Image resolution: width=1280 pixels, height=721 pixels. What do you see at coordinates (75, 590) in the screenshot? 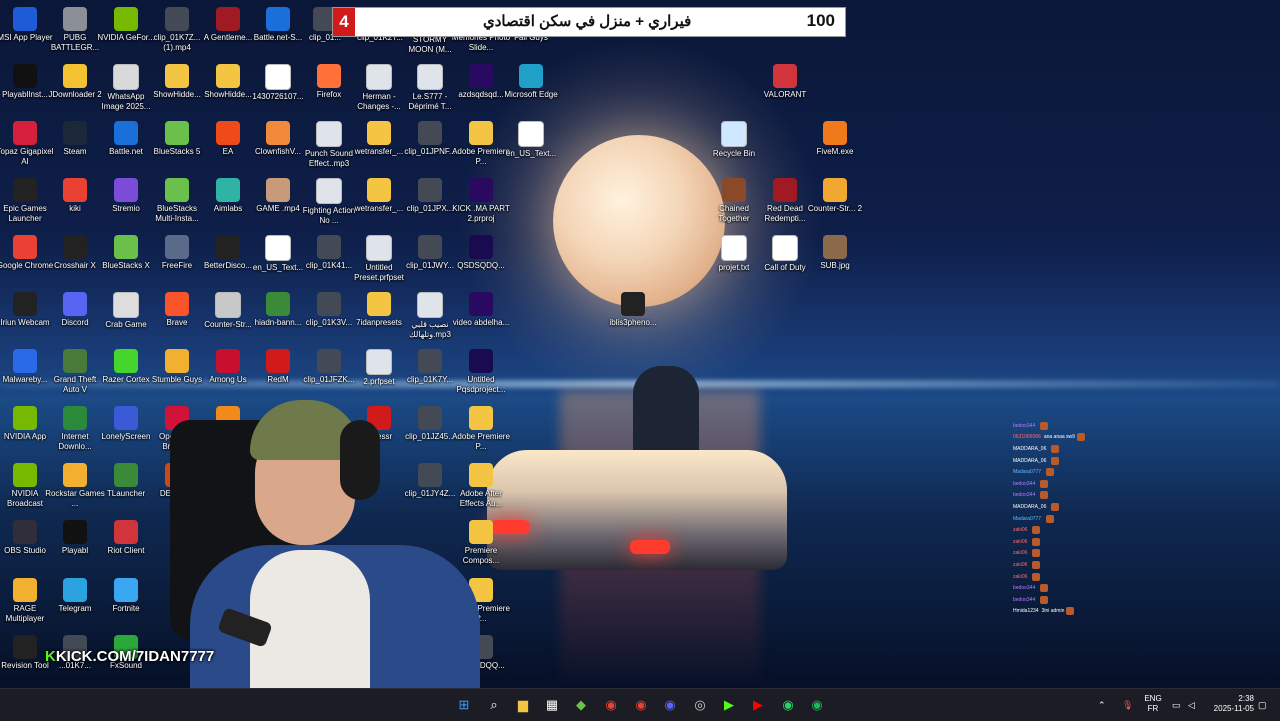
I see `telegram-icon` at bounding box center [75, 590].